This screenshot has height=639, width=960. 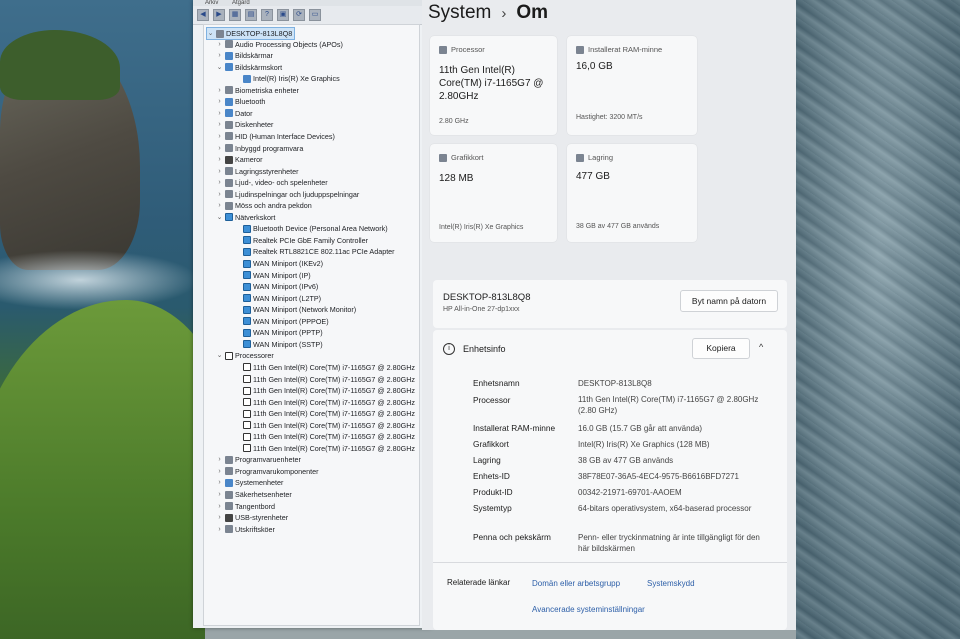 I want to click on device-tree-category: › Ljudinspelningar och ljuduppspelningar, so click(x=287, y=194).